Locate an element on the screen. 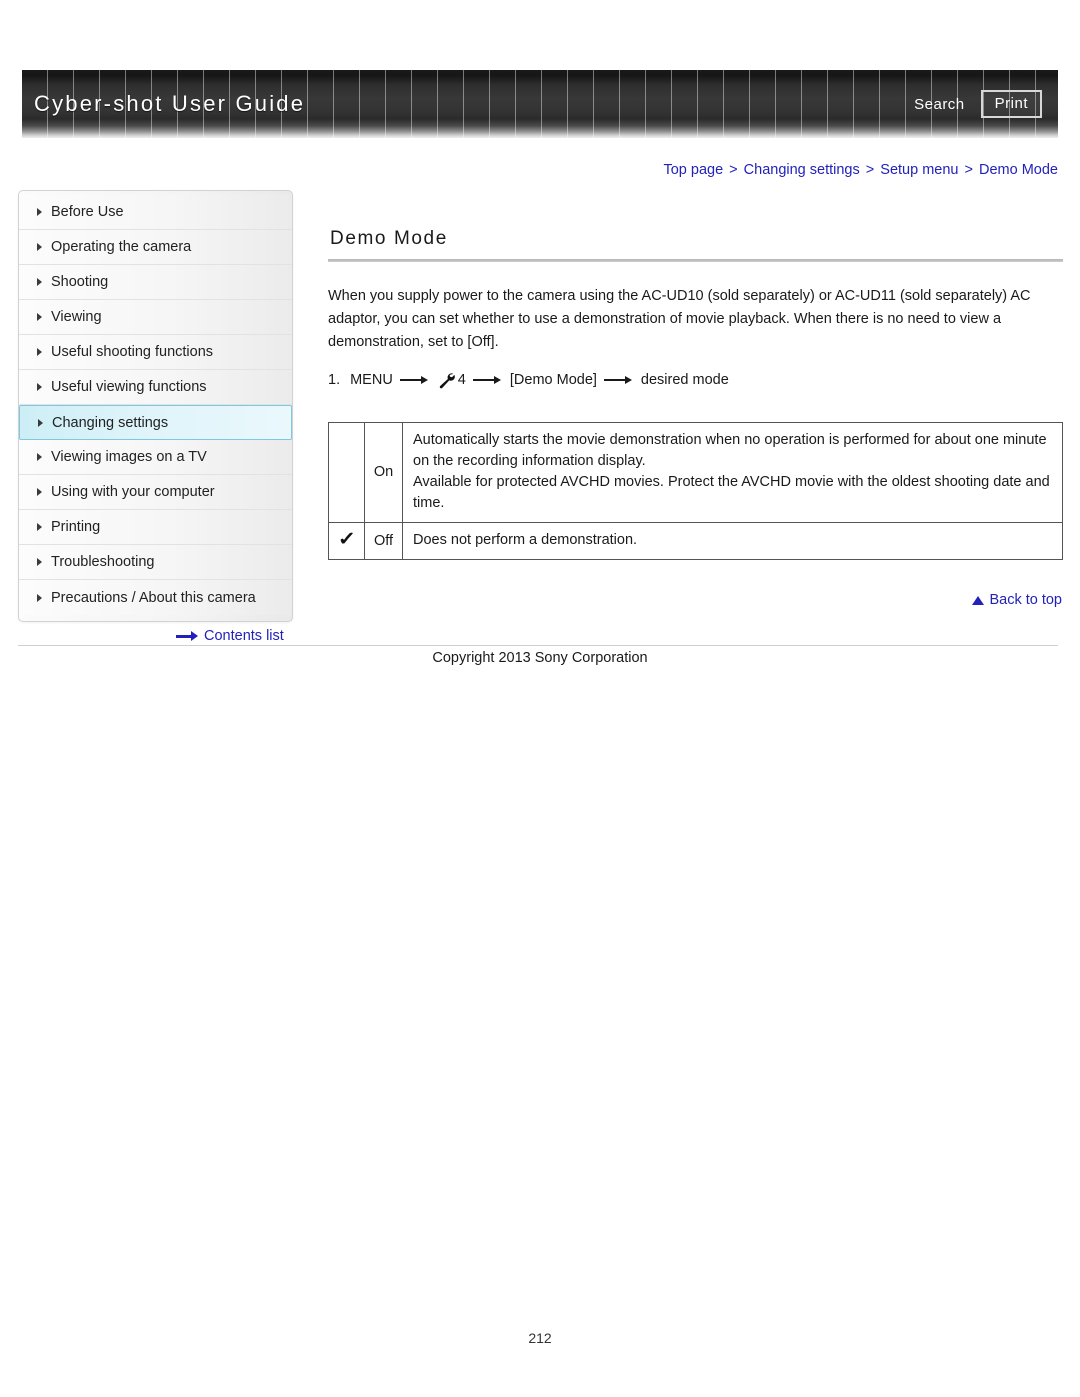 Image resolution: width=1080 pixels, height=1397 pixels. copyright-text: Copyright 2013 Sony Corporation is located at coordinates (540, 658).